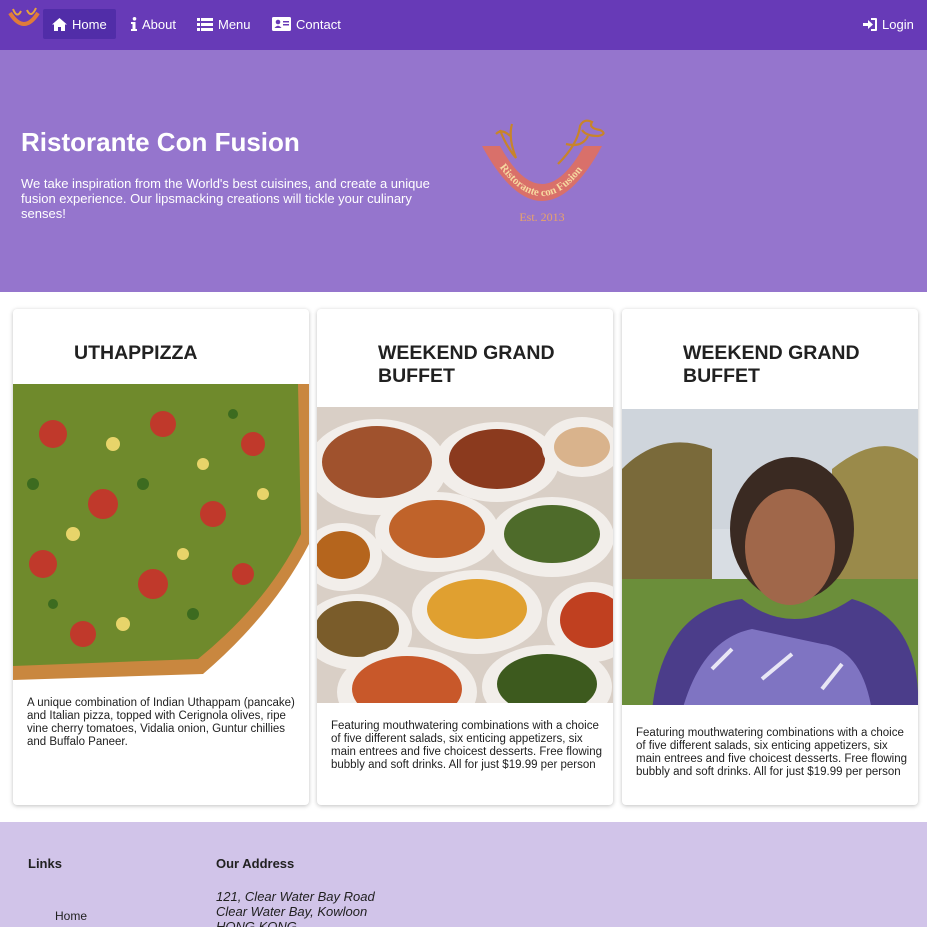  Describe the element at coordinates (318, 24) in the screenshot. I see `nav-contact-label: Contact` at that location.